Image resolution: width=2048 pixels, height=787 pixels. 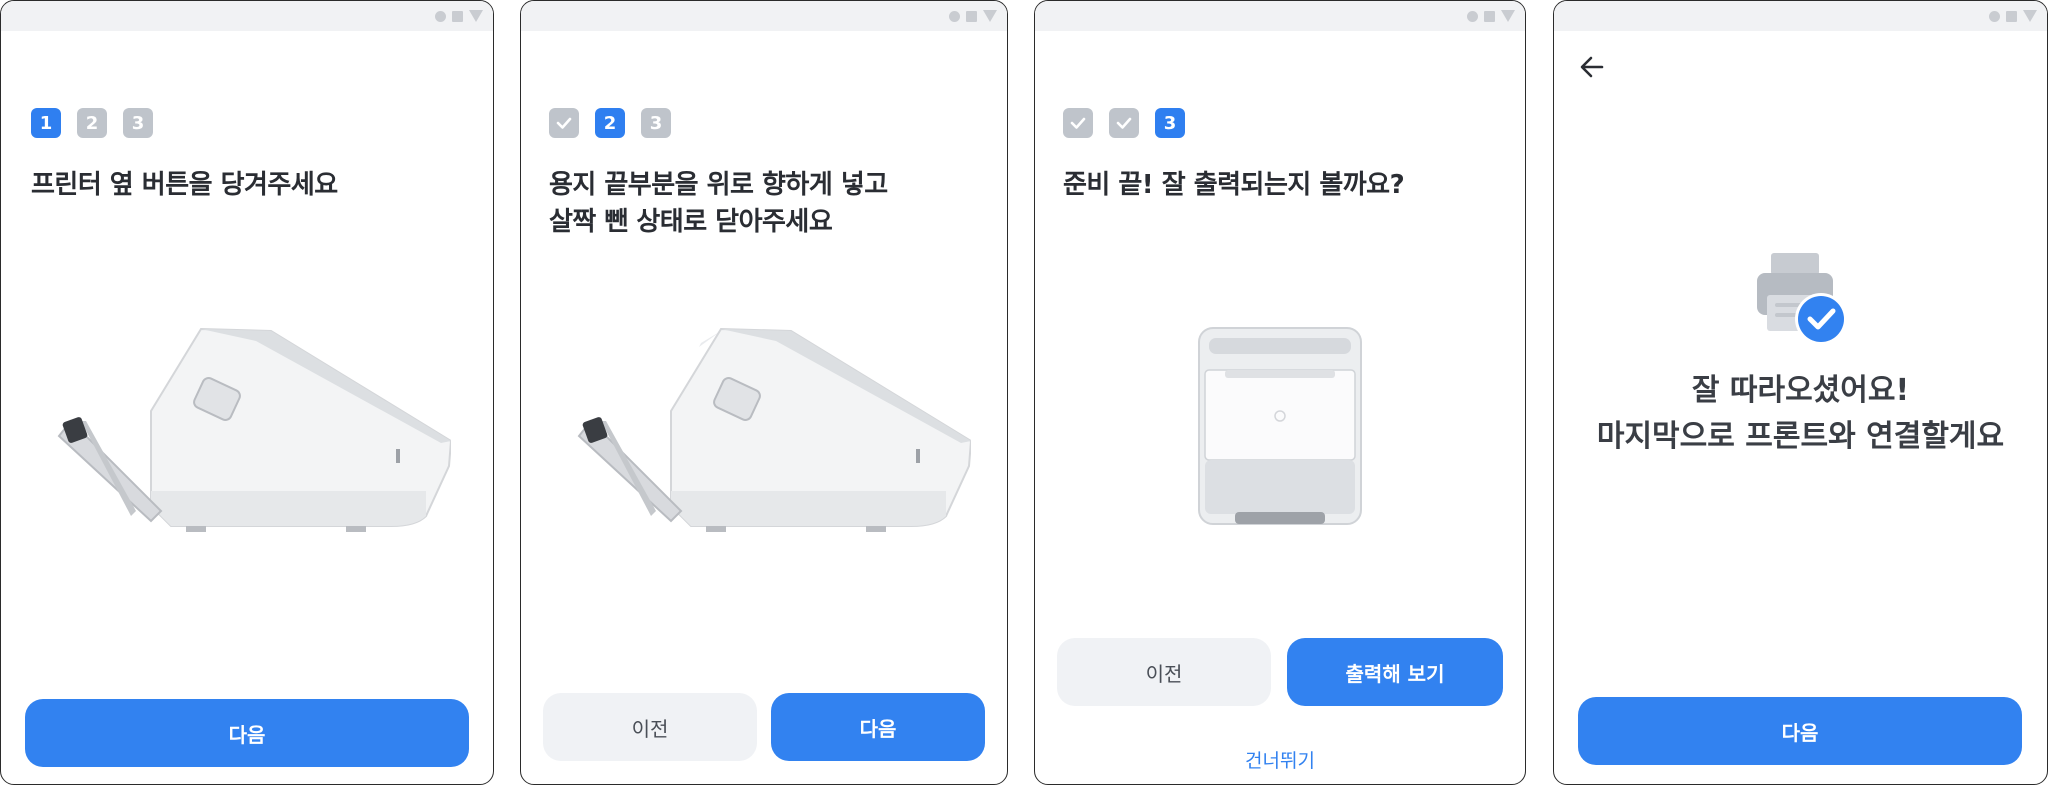 I want to click on step-indicator: 1 2 3, so click(x=92, y=123).